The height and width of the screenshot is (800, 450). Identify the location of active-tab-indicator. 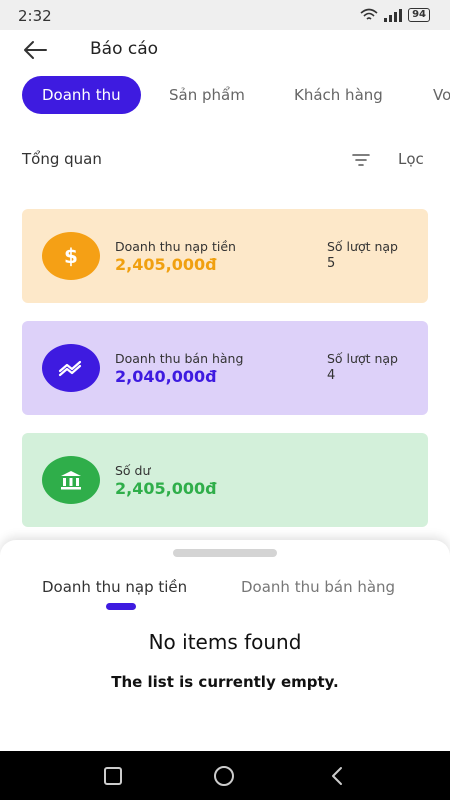
(121, 606).